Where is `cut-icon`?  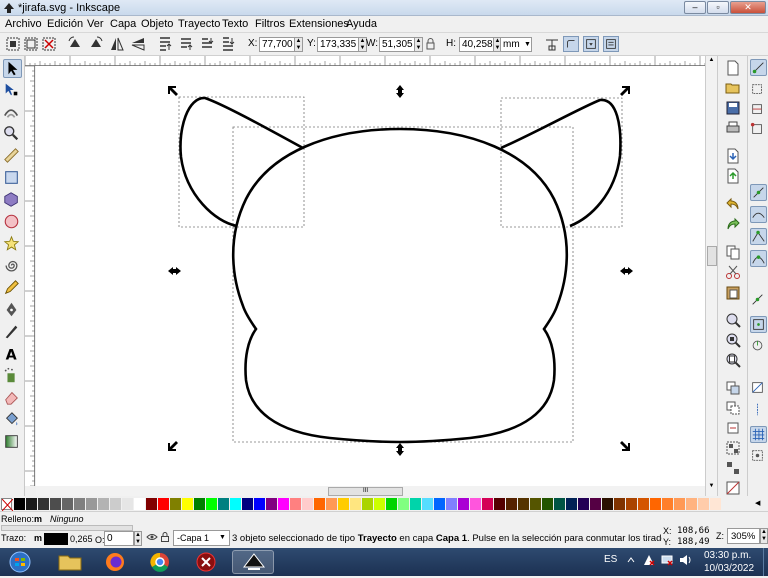 cut-icon is located at coordinates (733, 272).